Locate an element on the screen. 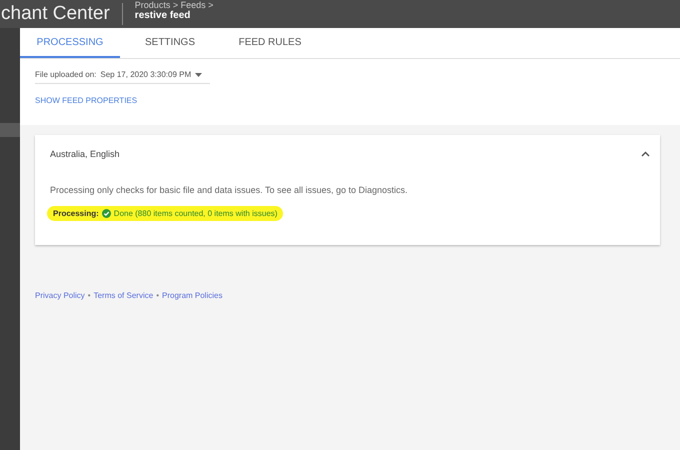 The image size is (680, 450). upload-dropdown: File uploaded on: Sep 17, 2020 3:30:09 PM is located at coordinates (122, 77).